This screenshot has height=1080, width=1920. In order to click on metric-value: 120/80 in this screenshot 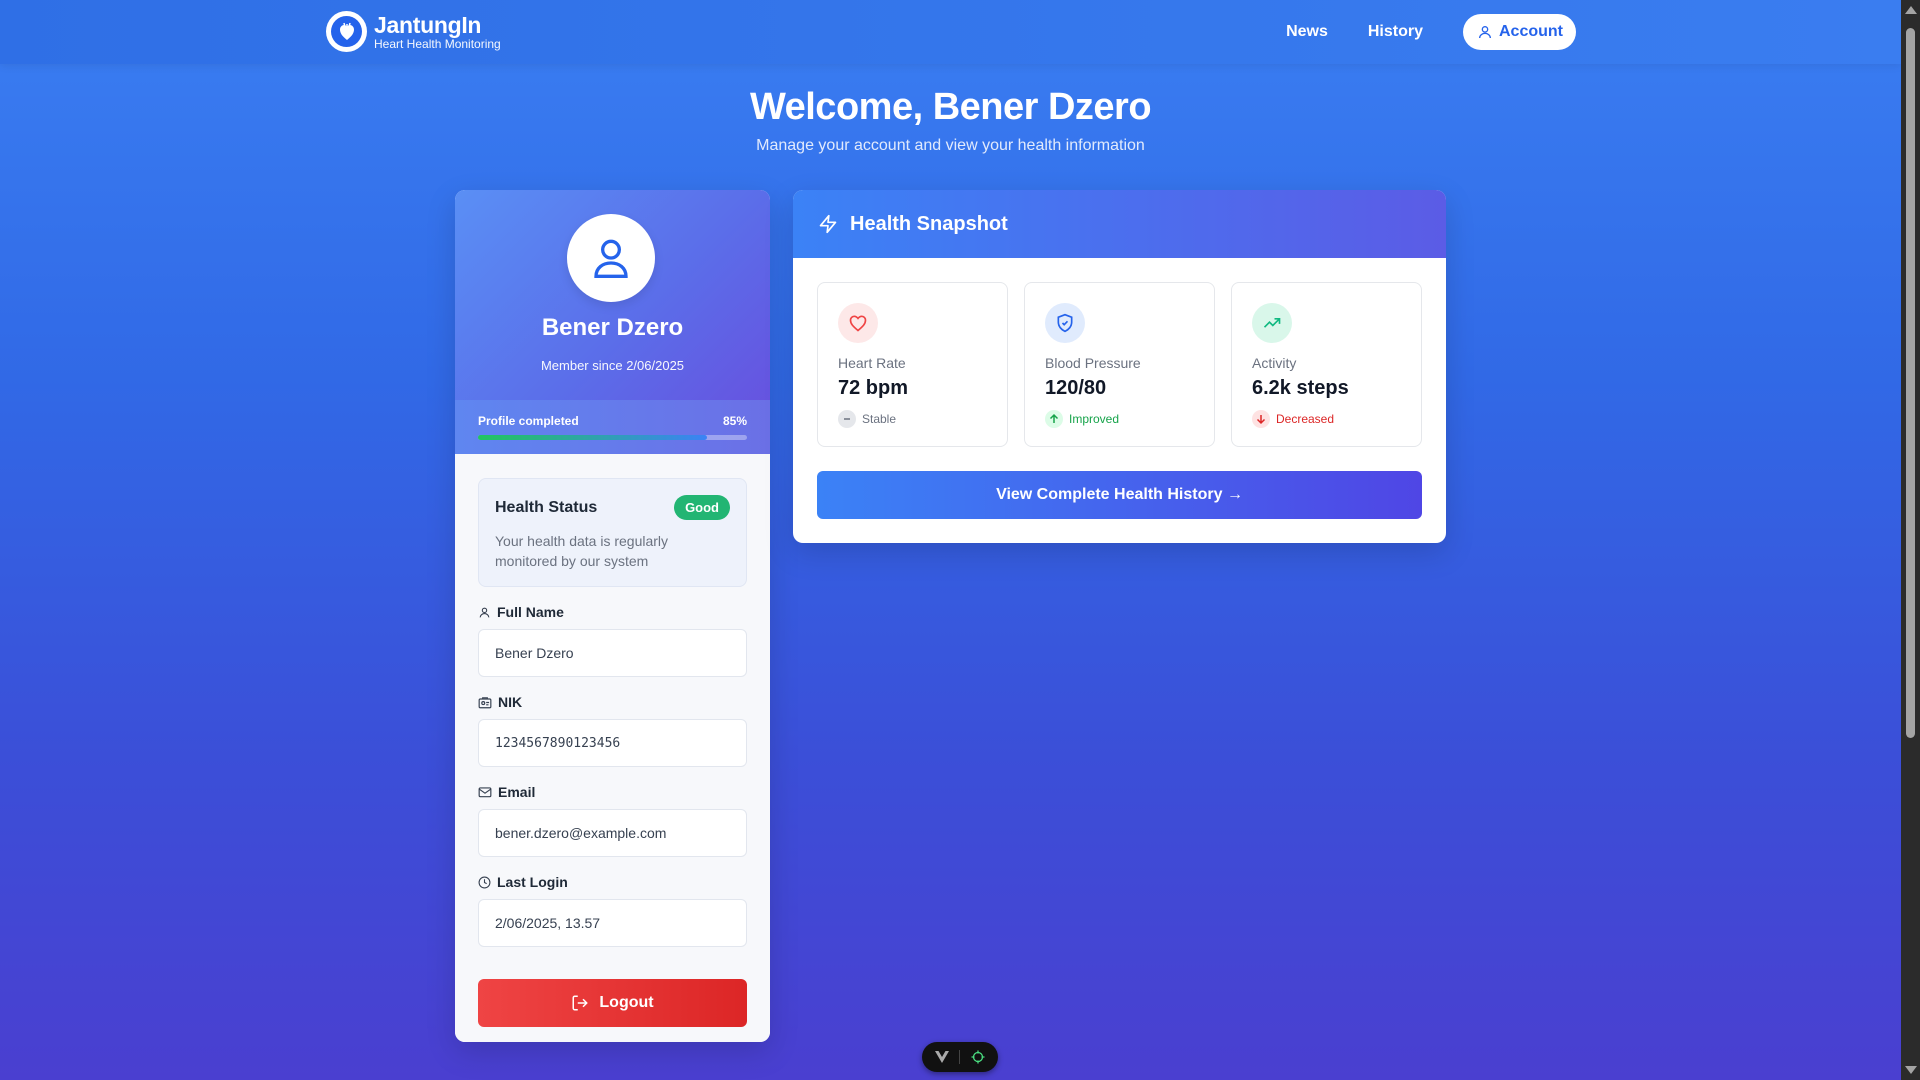, I will do `click(1076, 388)`.